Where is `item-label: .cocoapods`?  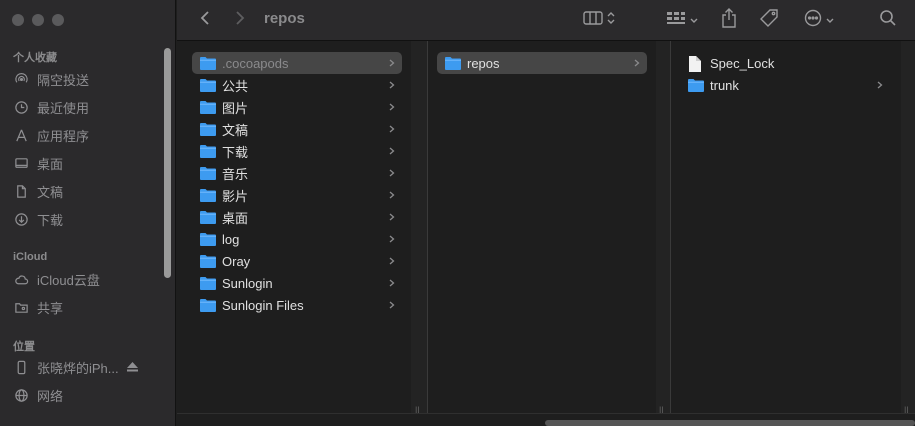 item-label: .cocoapods is located at coordinates (255, 63).